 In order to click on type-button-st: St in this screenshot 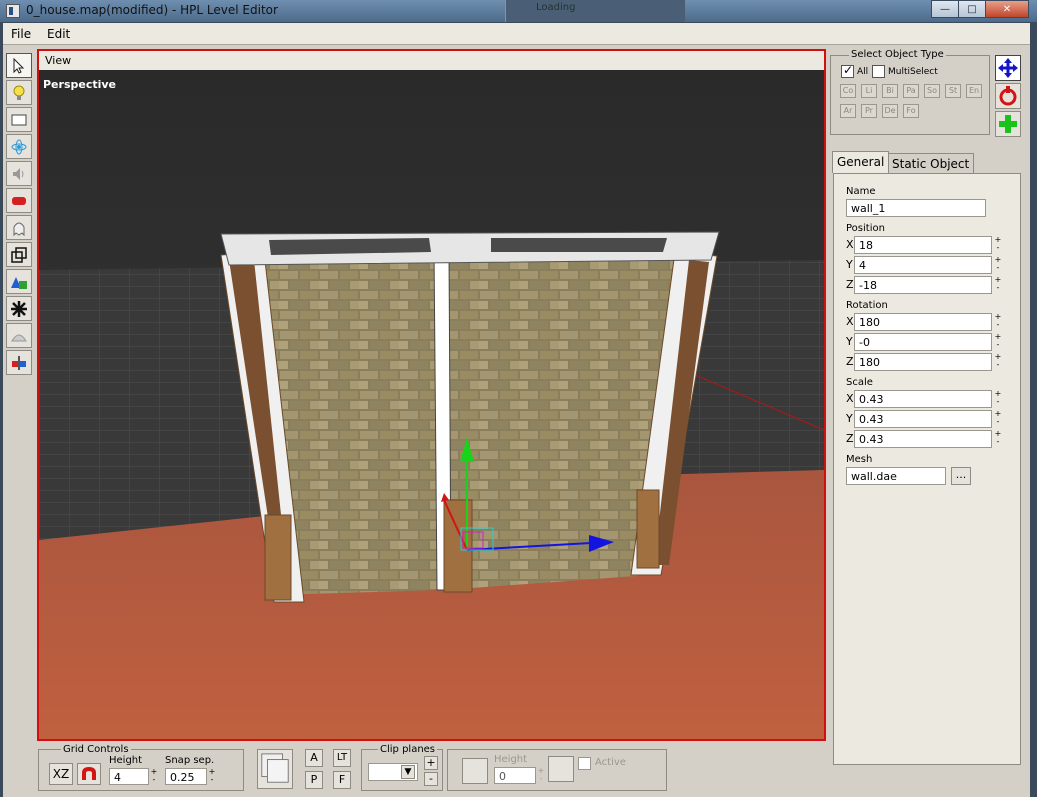, I will do `click(953, 91)`.